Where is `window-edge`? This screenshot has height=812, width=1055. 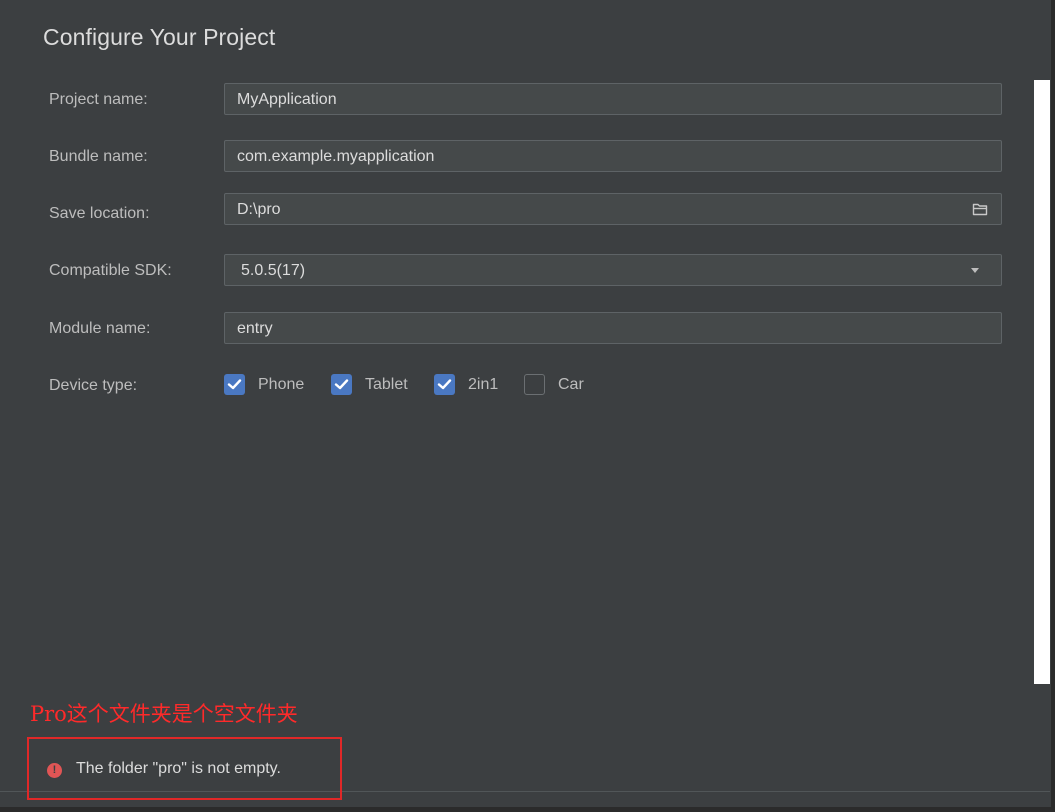 window-edge is located at coordinates (1053, 406).